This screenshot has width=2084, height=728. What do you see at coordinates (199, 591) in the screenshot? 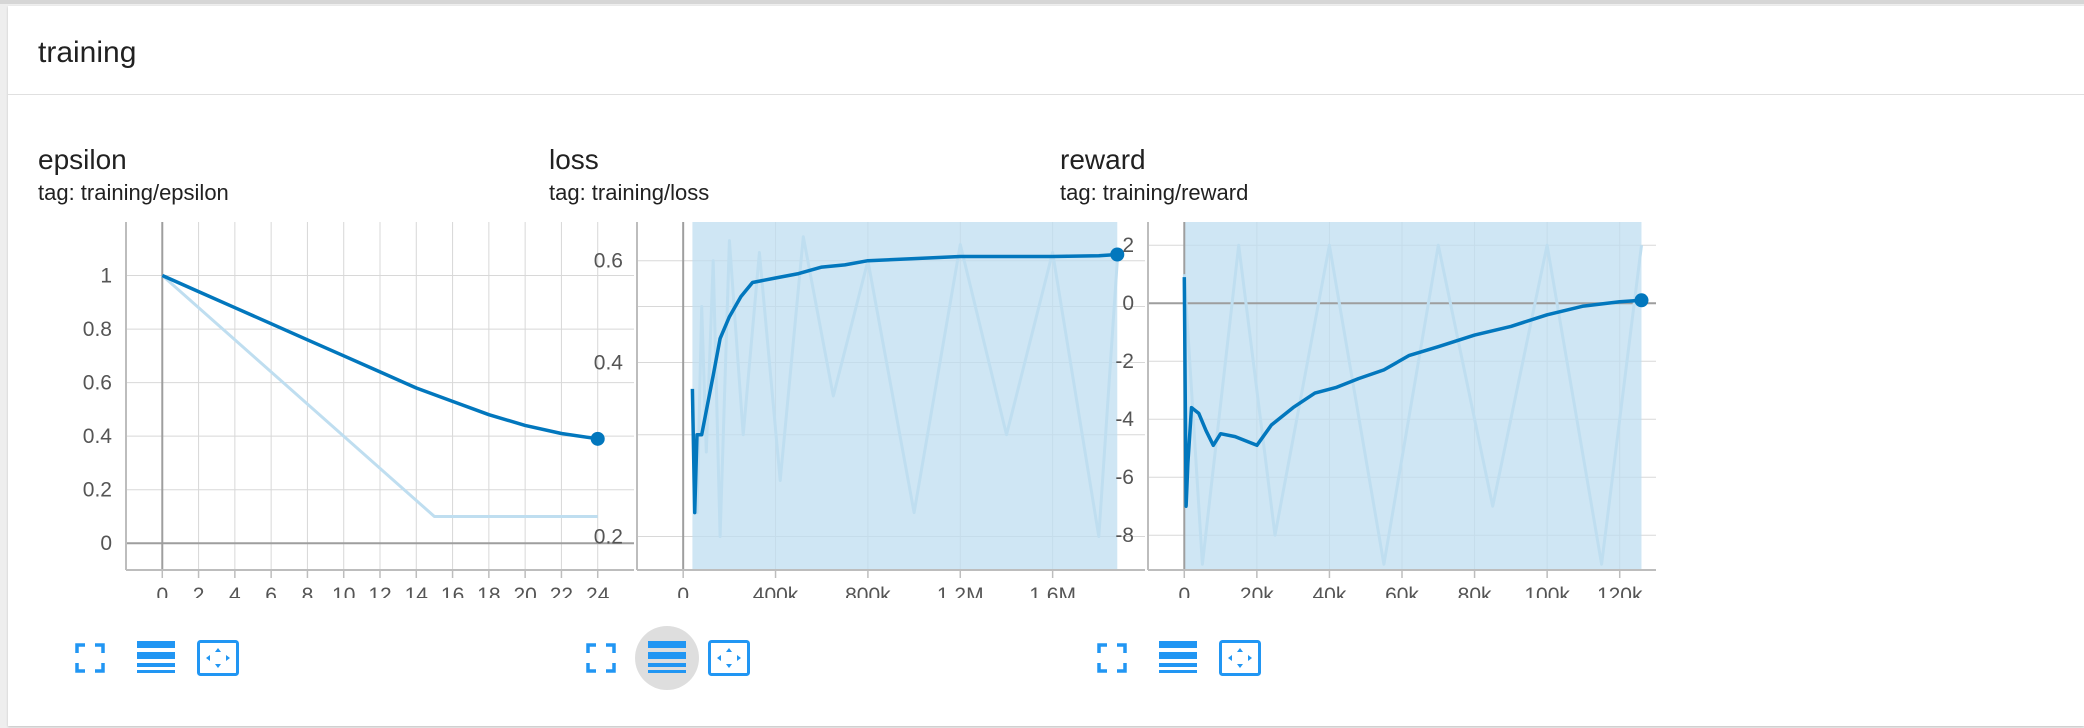
I see `x-tick-label: 2` at bounding box center [199, 591].